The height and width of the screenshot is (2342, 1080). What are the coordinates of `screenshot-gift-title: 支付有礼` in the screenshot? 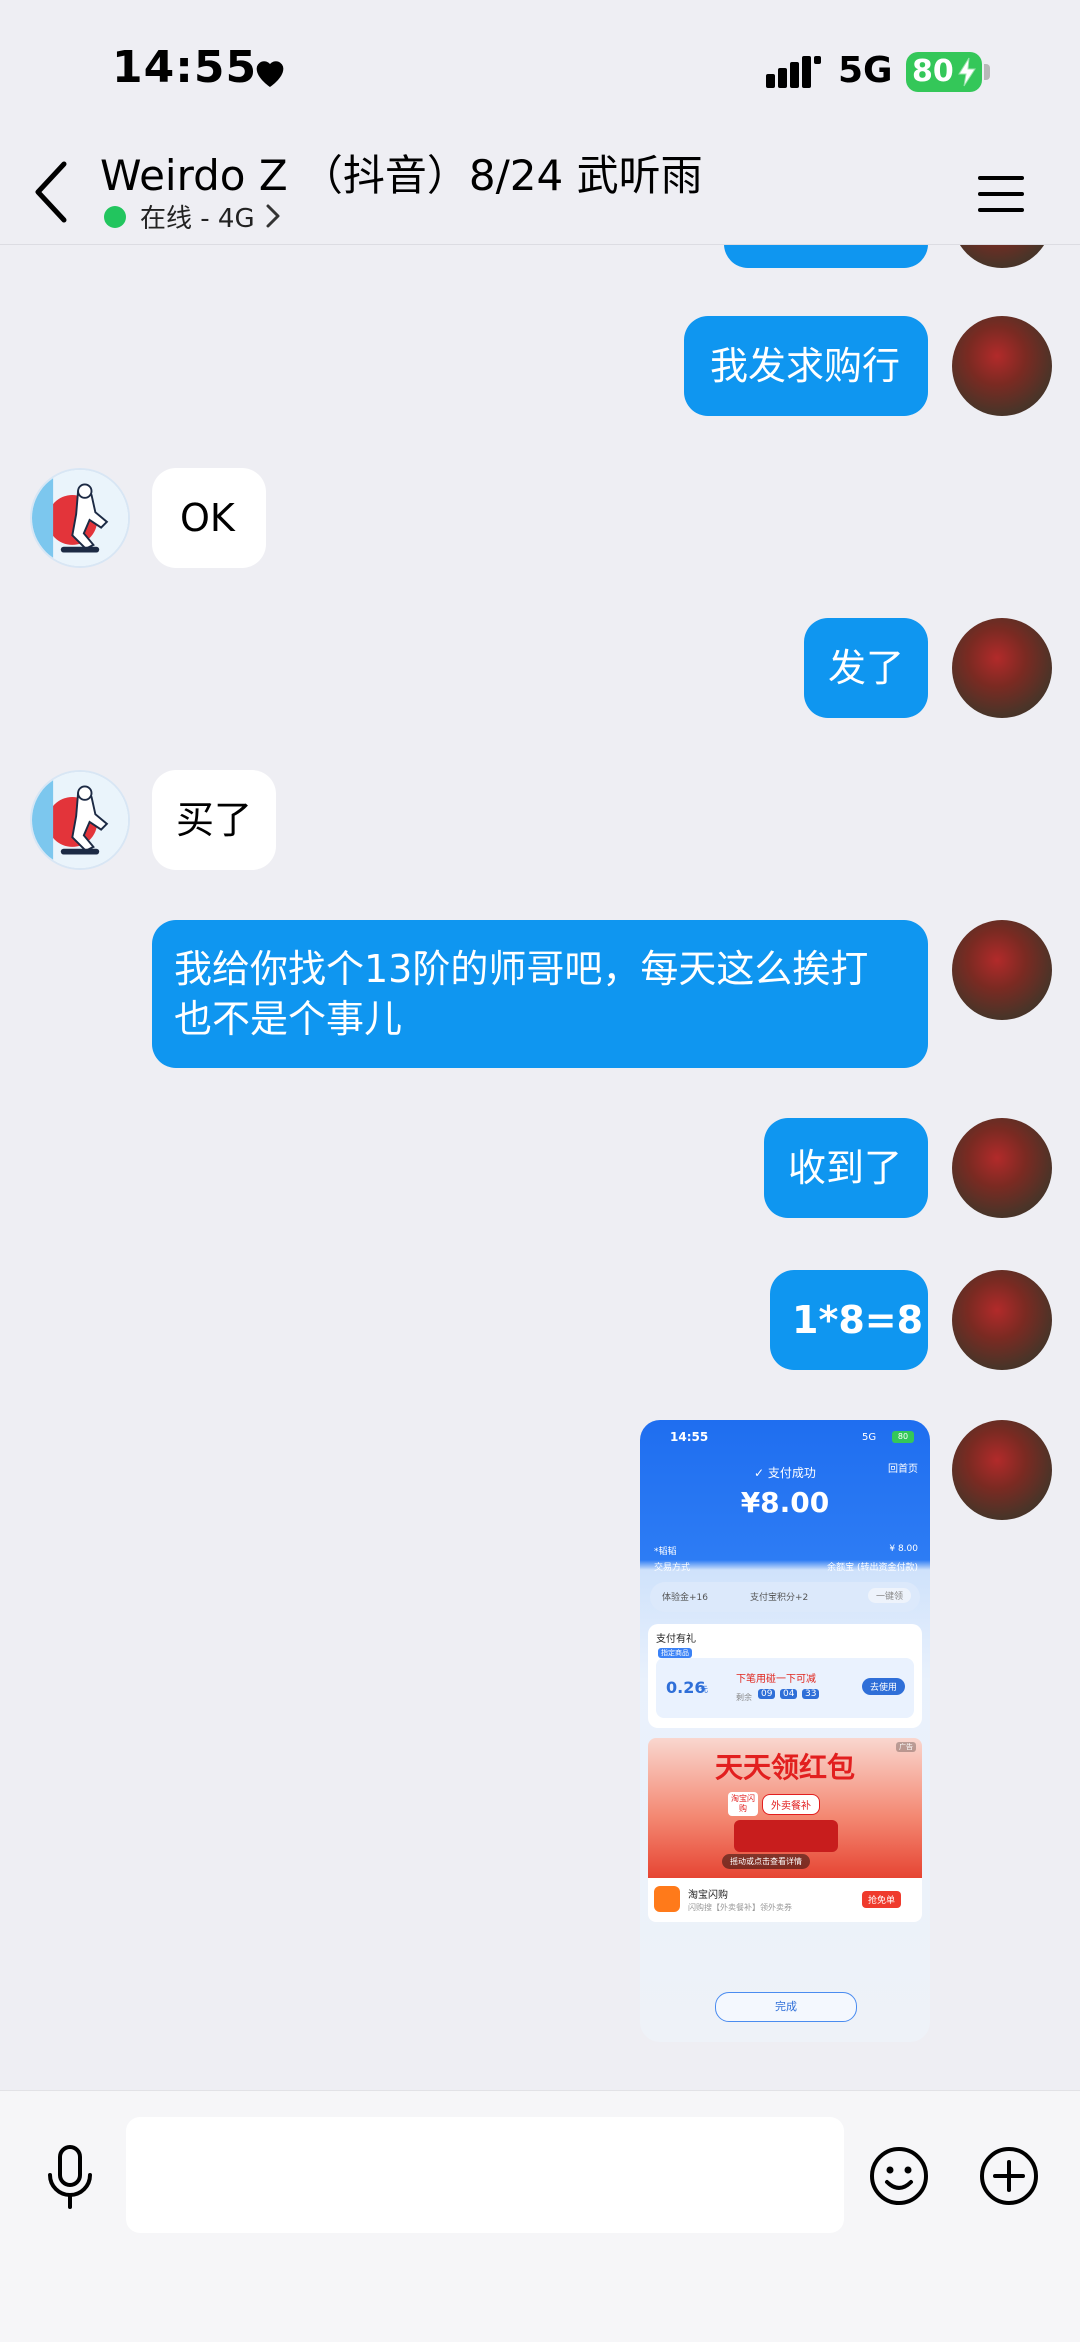 It's located at (676, 1639).